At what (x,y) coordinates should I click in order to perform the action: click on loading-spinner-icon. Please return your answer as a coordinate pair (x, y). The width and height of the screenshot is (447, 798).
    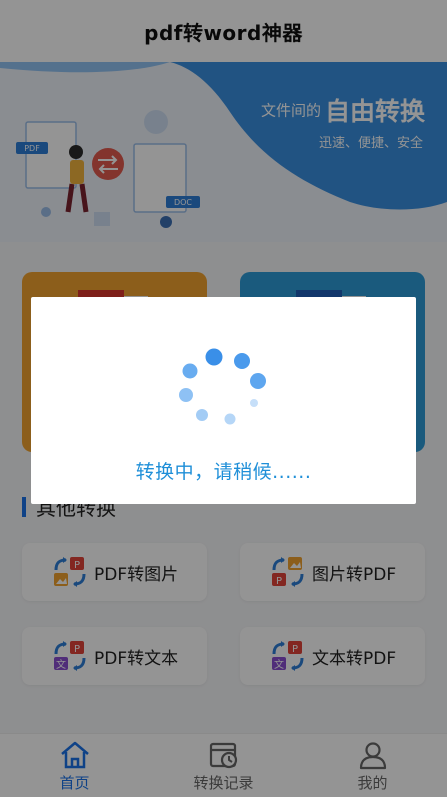
    Looking at the image, I should click on (222, 386).